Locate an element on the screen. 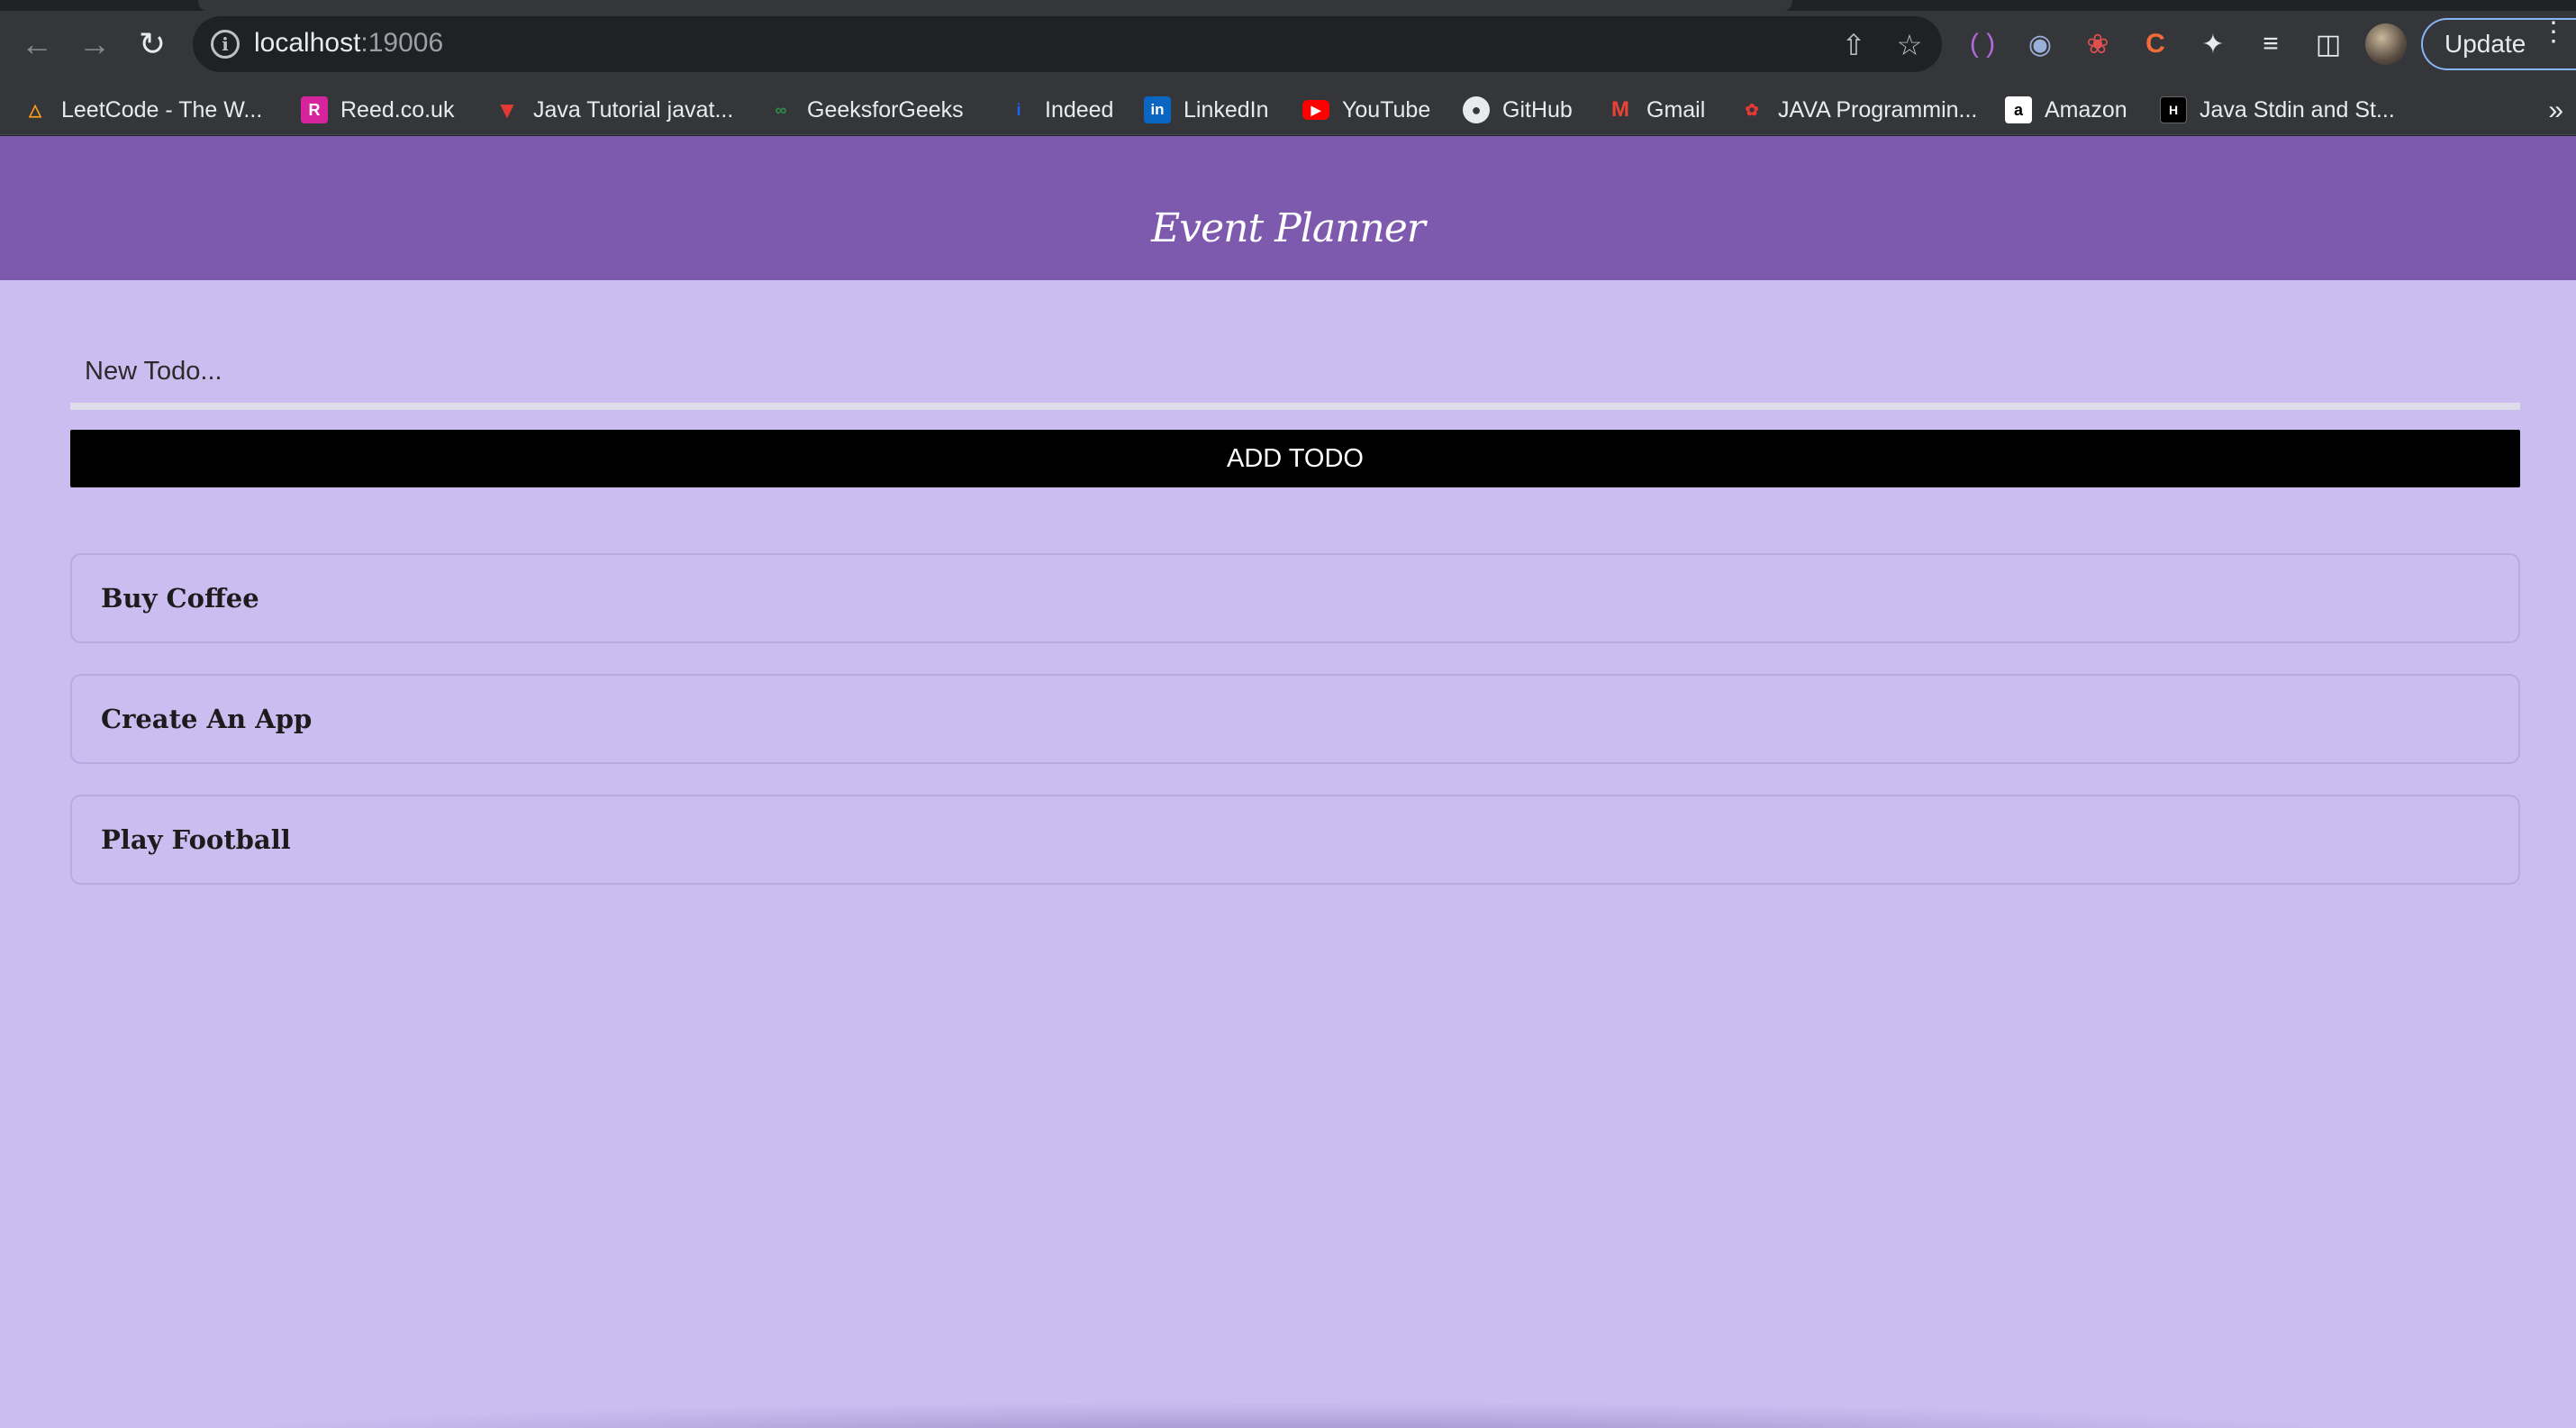  bookmark-label: YouTube is located at coordinates (1386, 109).